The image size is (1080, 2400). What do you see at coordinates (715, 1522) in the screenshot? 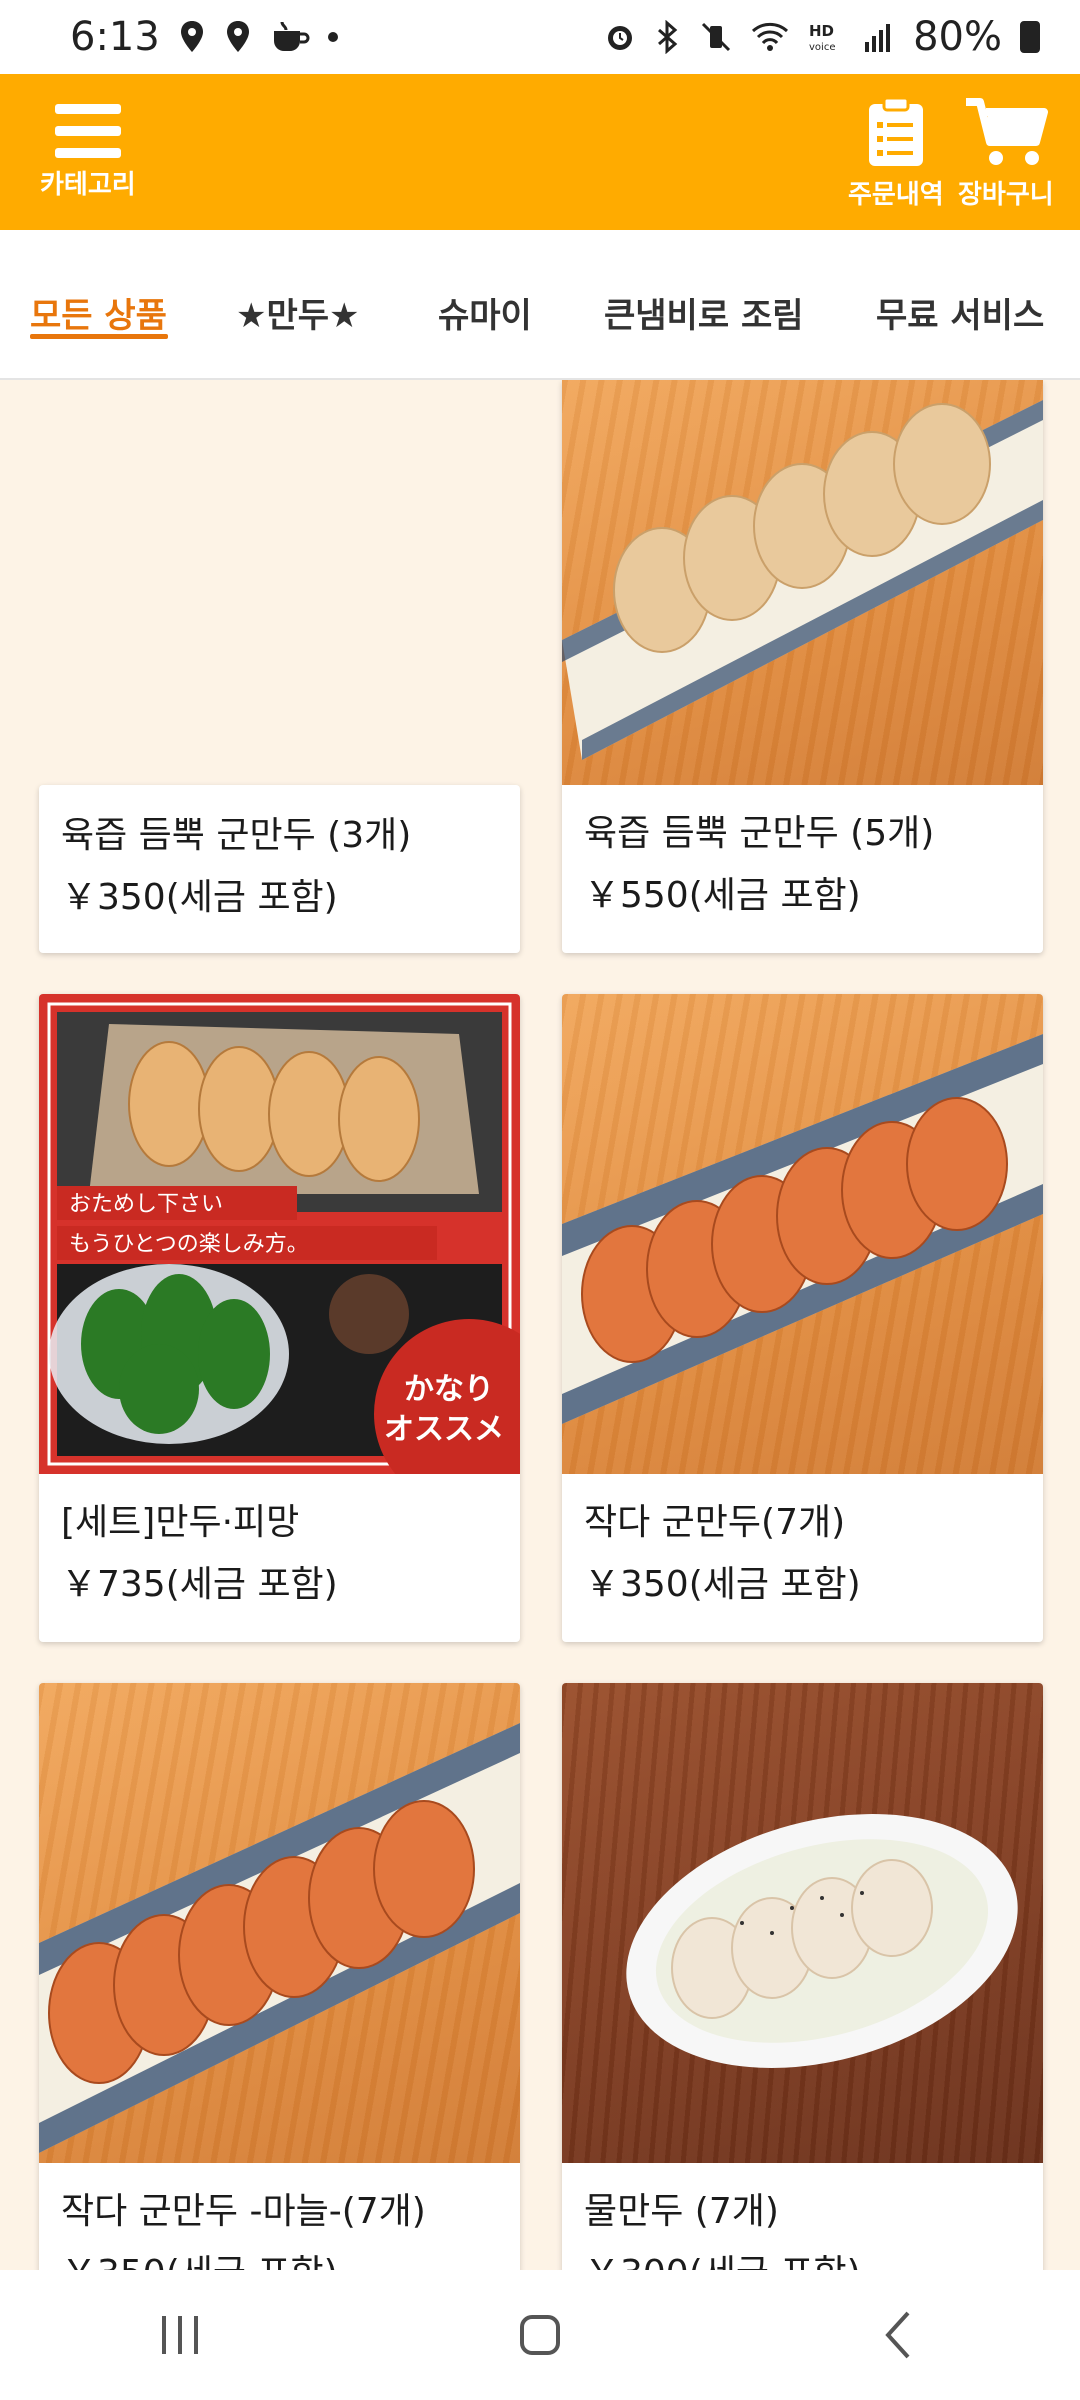
I see `product-name: 작다 군만두(7개)` at bounding box center [715, 1522].